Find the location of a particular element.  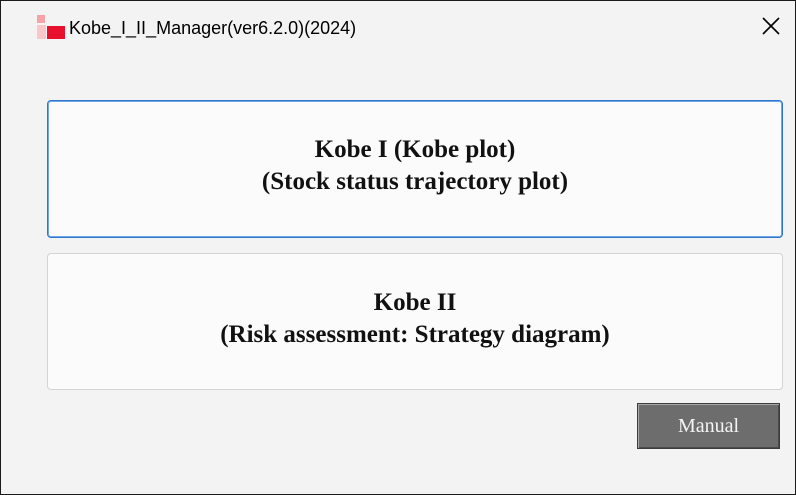

kobe-i-button-label: Kobe I (Kobe plot) is located at coordinates (415, 149).